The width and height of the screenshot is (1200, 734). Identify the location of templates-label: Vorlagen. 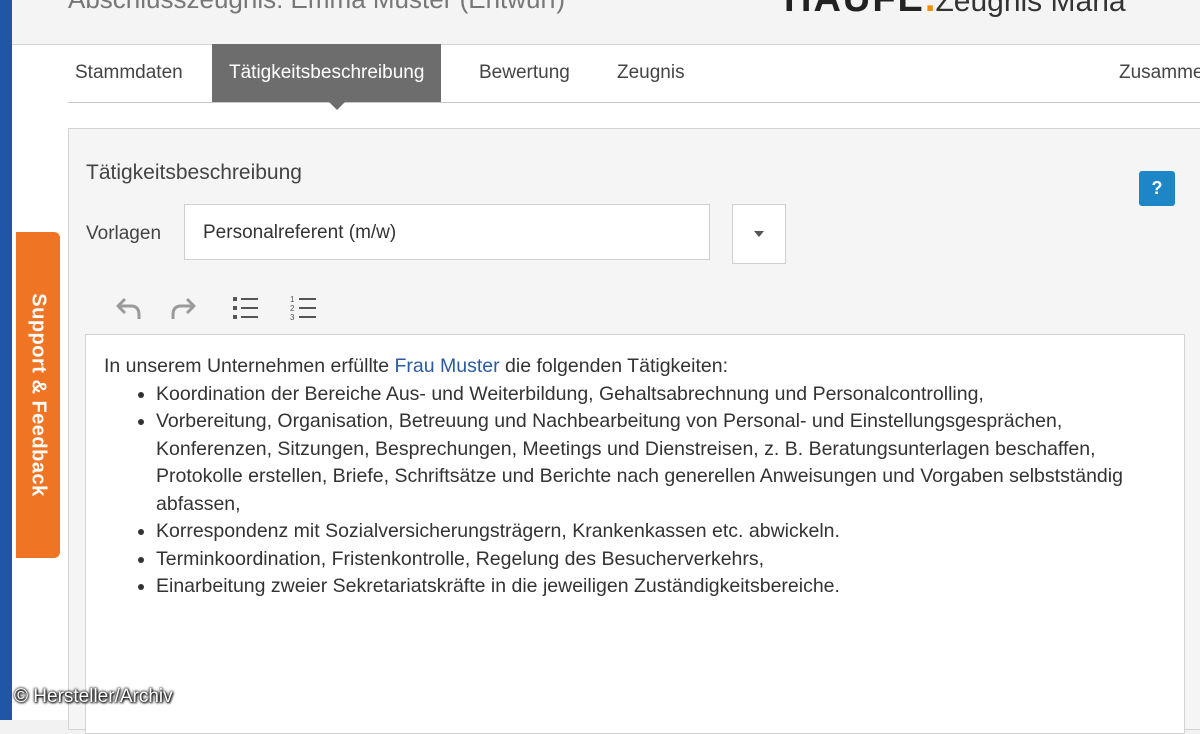
(124, 233).